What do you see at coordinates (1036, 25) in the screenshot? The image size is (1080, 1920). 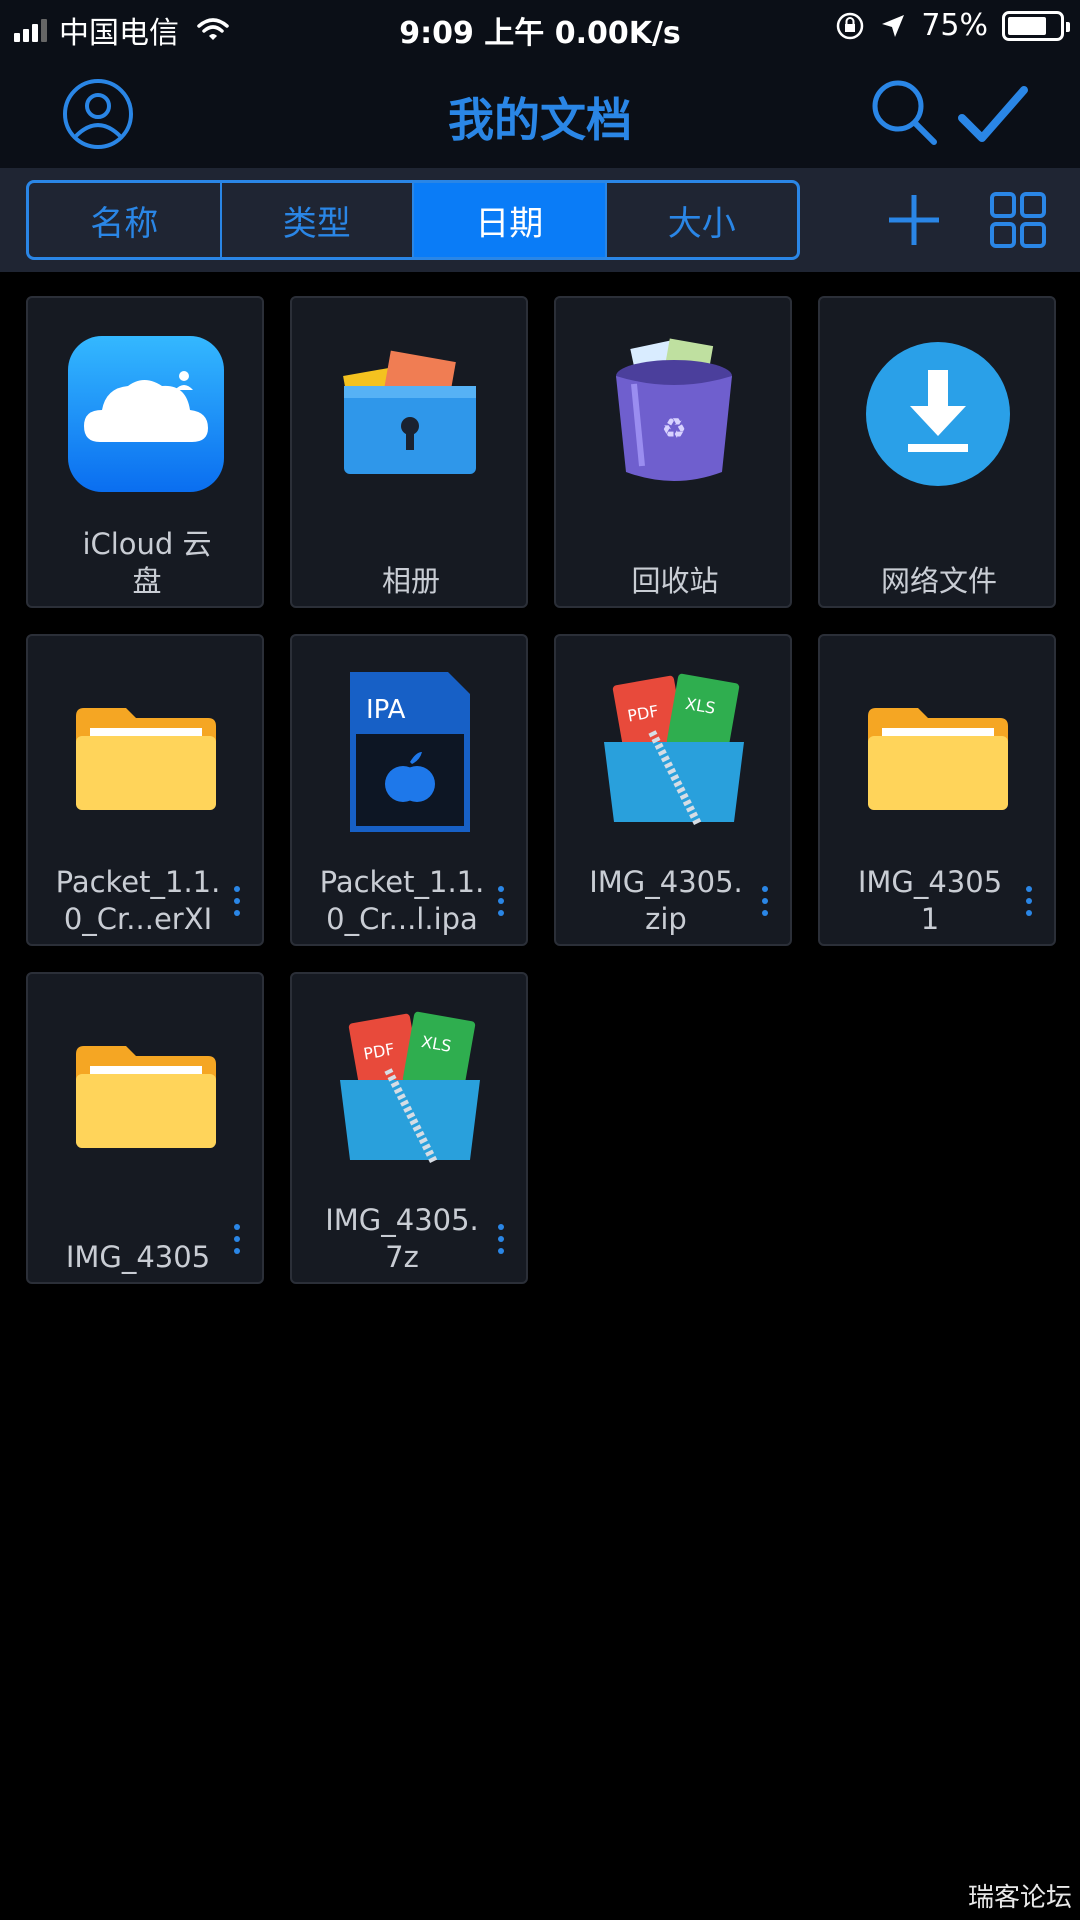 I see `battery-icon` at bounding box center [1036, 25].